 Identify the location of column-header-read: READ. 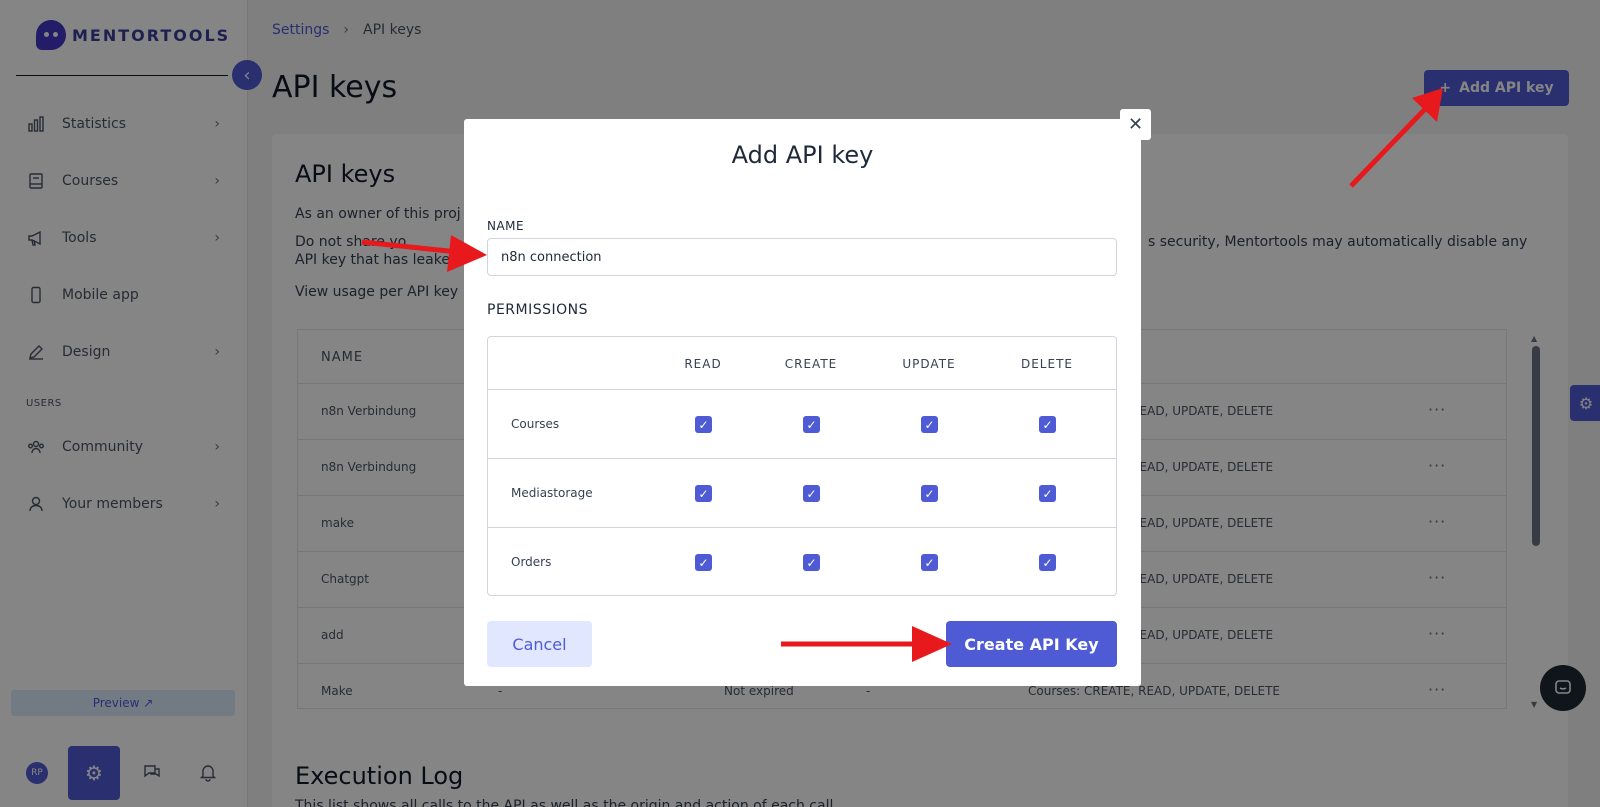
(703, 364).